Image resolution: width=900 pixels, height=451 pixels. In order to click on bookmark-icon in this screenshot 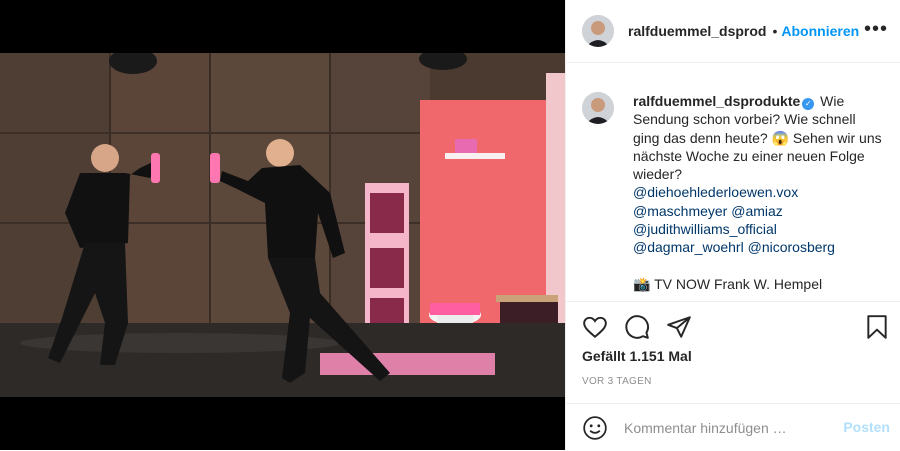, I will do `click(877, 327)`.